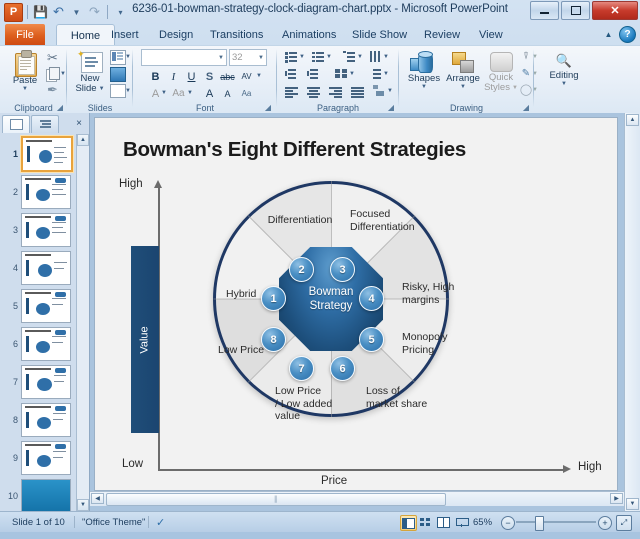  What do you see at coordinates (39, 230) in the screenshot?
I see `thumbnail-slide-3: 3` at bounding box center [39, 230].